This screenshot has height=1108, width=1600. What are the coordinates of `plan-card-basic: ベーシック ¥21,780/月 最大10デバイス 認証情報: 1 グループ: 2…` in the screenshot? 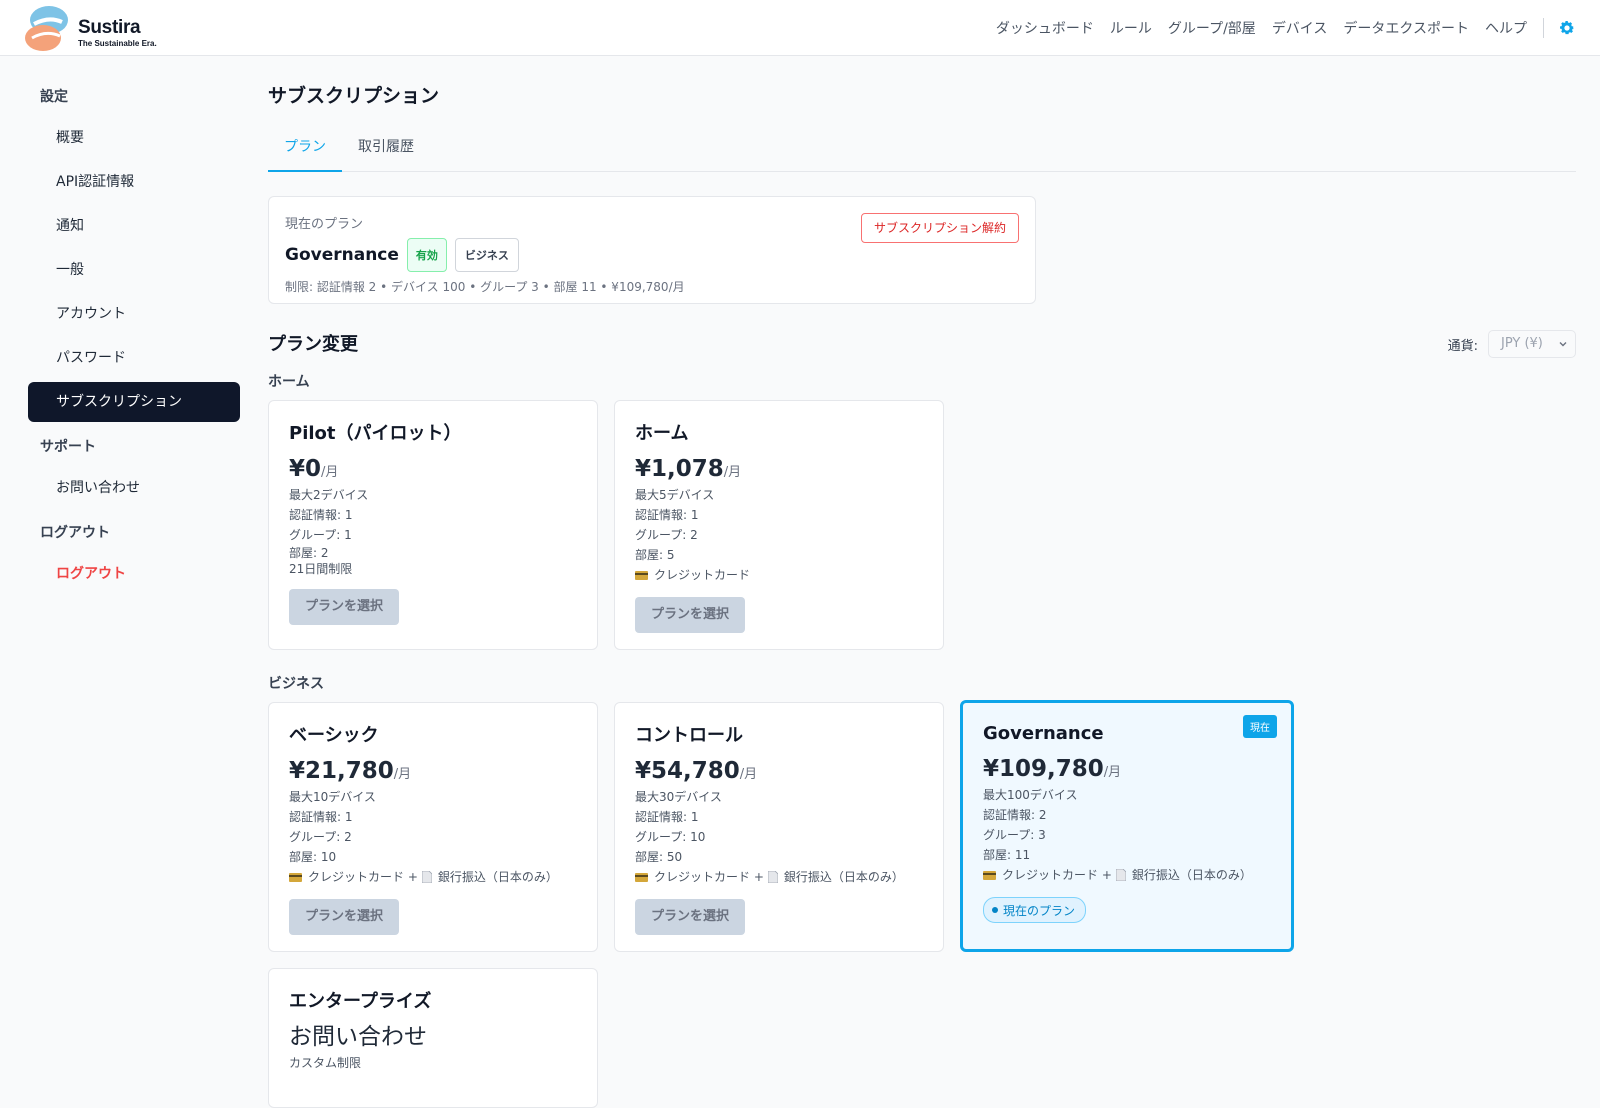 It's located at (433, 827).